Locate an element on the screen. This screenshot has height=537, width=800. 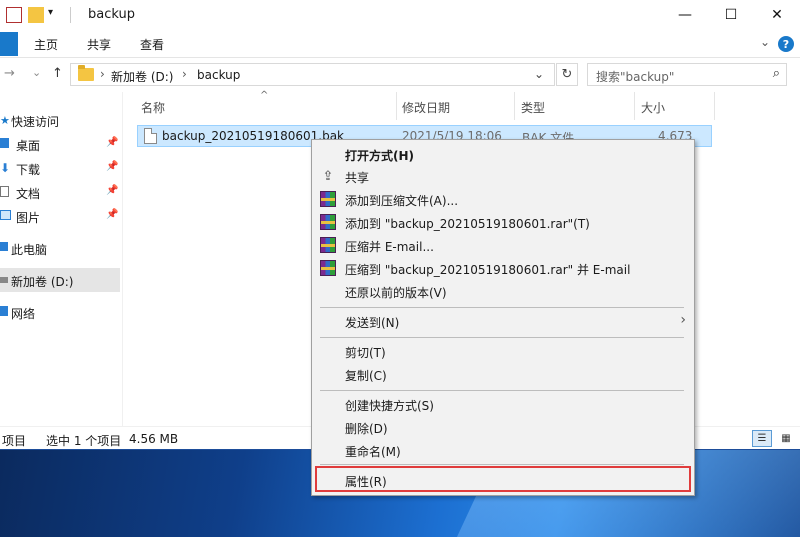
tab-share: 共享 is located at coordinates (99, 44).